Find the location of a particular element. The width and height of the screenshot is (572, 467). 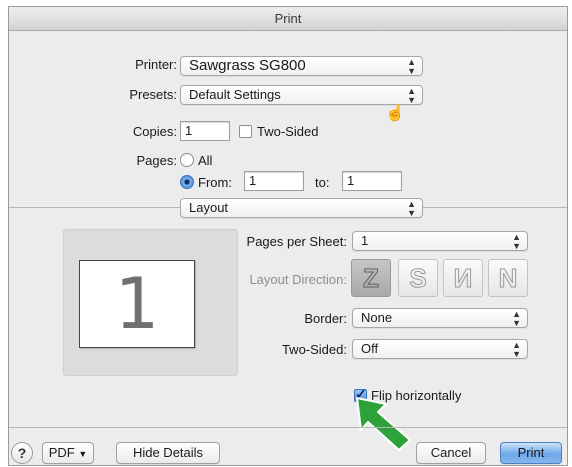

two-sided-checkbox is located at coordinates (245, 131).